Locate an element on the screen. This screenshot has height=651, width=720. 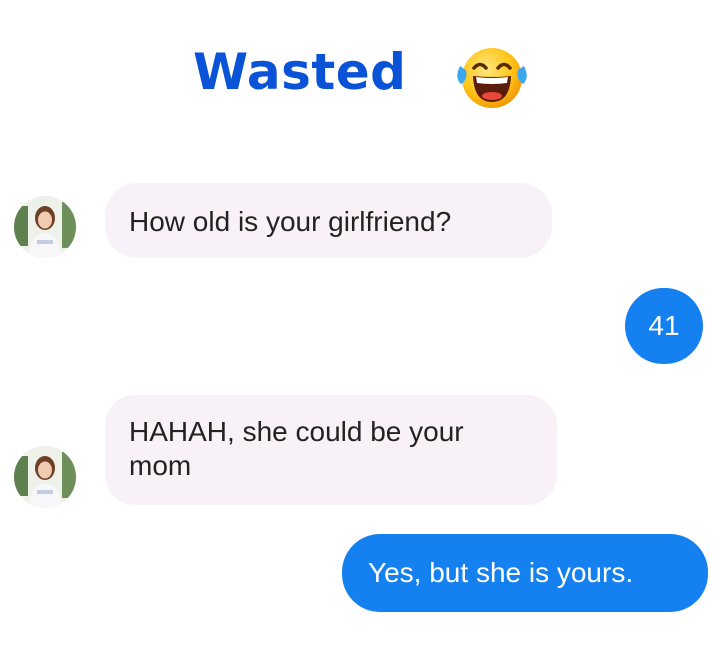
message-bubble-incoming: How old is your girlfriend? is located at coordinates (328, 220).